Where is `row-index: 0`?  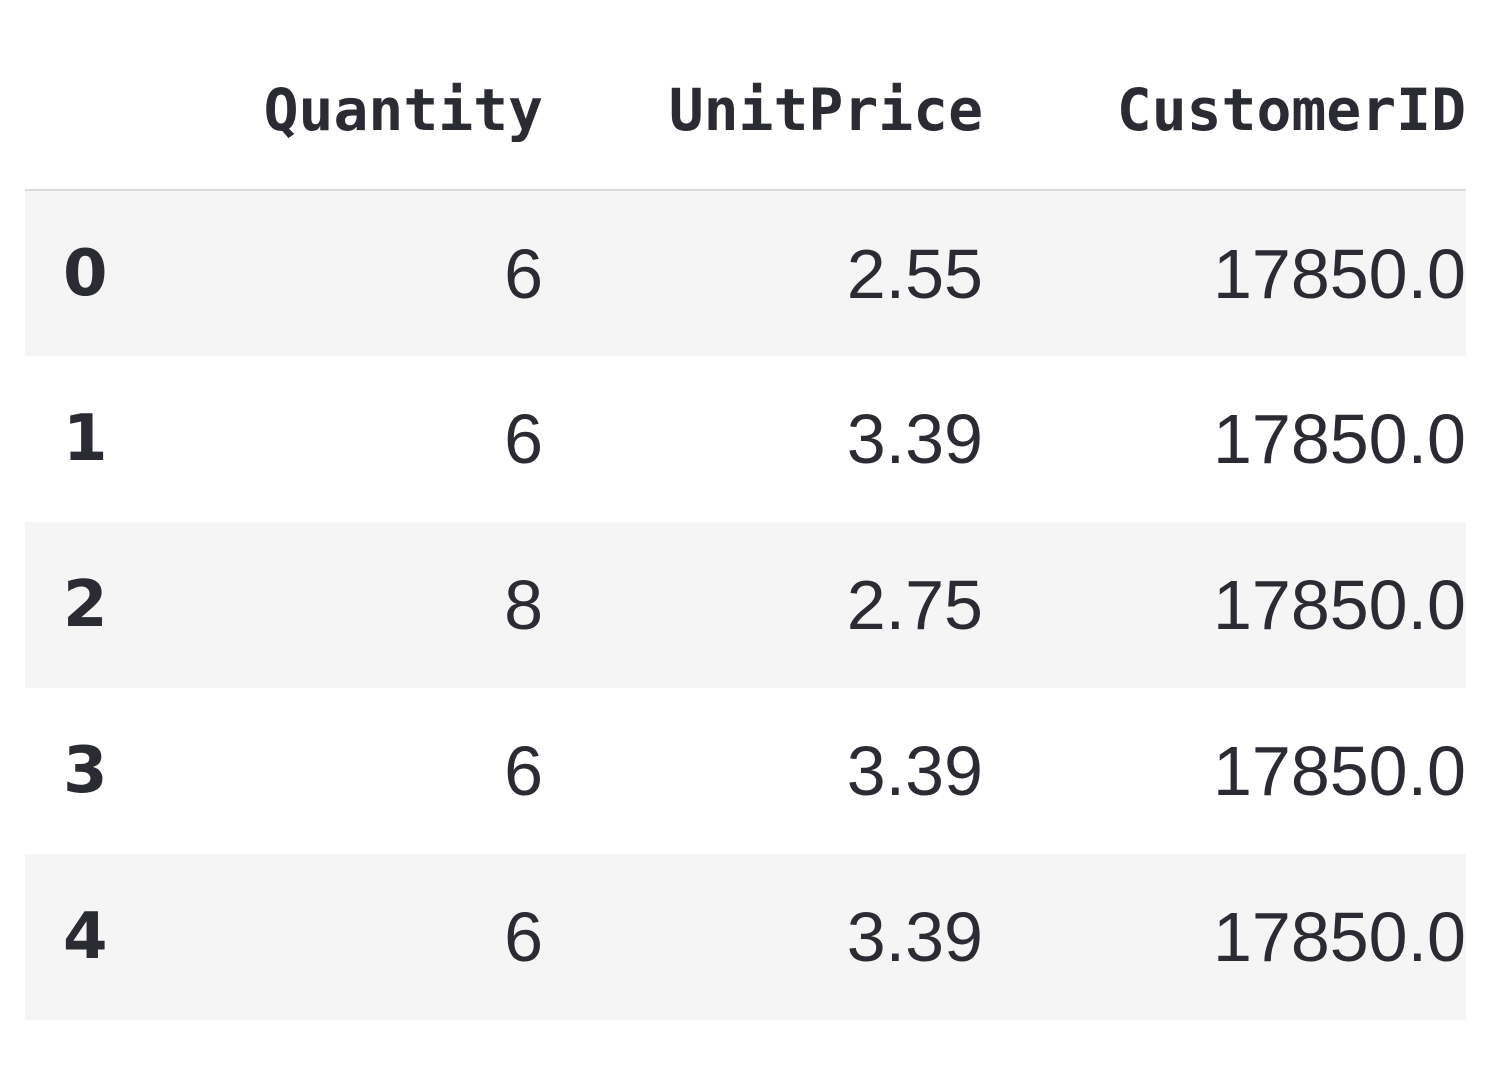 row-index: 0 is located at coordinates (85, 273).